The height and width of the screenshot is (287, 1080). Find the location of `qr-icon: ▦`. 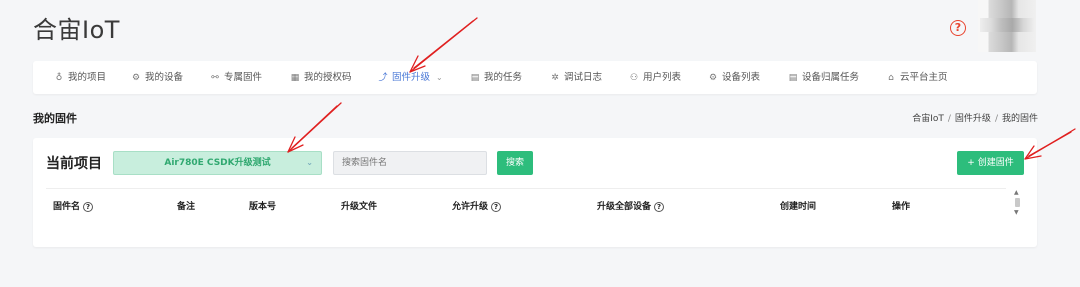

qr-icon: ▦ is located at coordinates (295, 78).